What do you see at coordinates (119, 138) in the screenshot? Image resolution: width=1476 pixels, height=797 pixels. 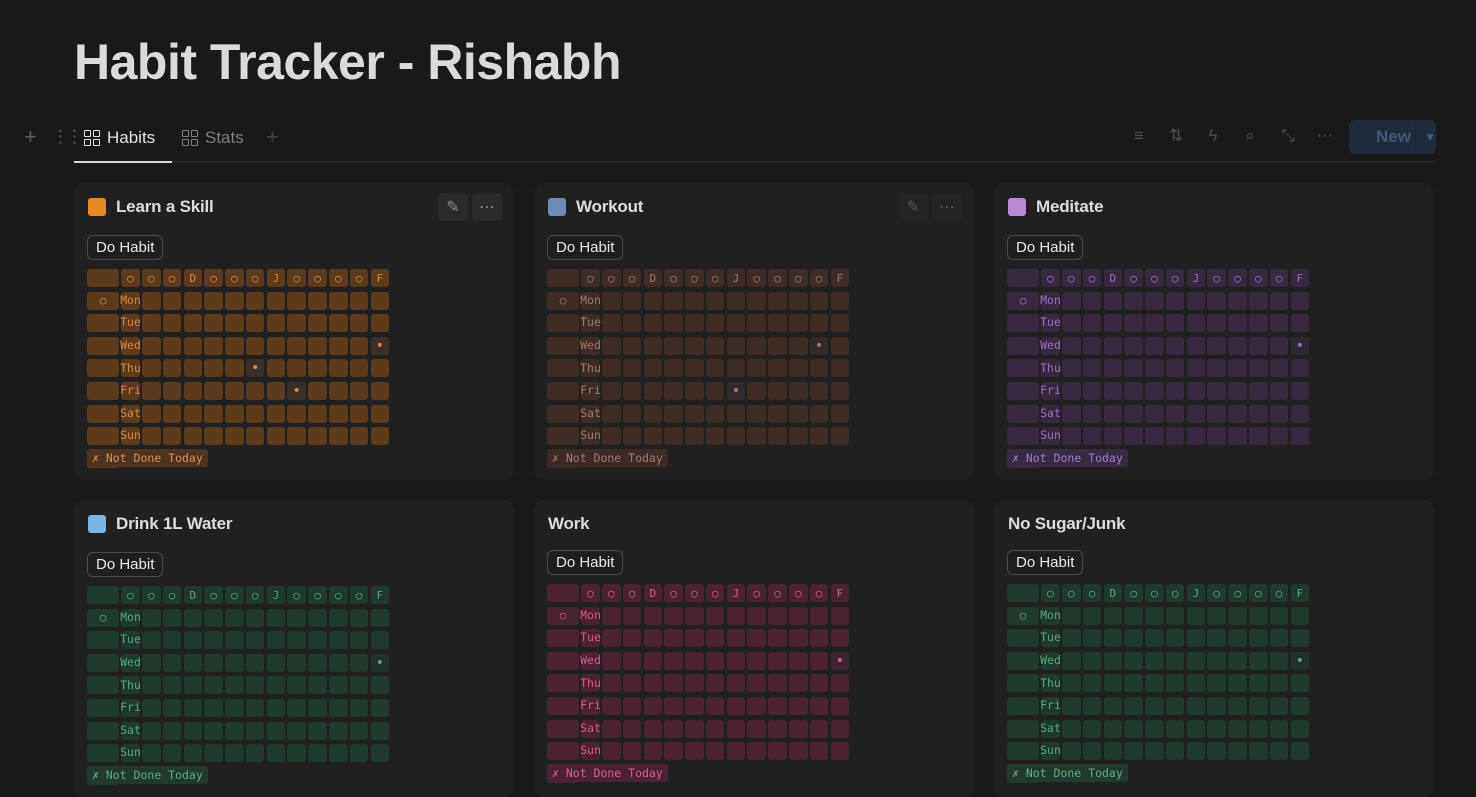 I see `tab-habits: Habits` at bounding box center [119, 138].